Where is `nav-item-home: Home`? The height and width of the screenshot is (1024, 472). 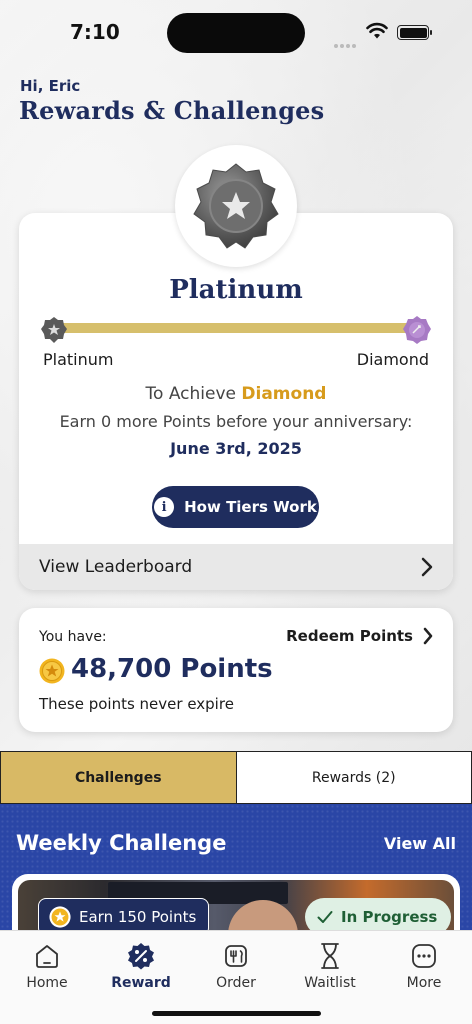 nav-item-home: Home is located at coordinates (47, 965).